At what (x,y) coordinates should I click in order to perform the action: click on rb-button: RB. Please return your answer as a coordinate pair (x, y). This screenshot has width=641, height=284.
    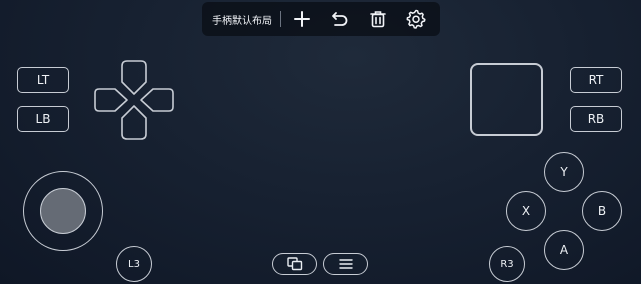
    Looking at the image, I should click on (596, 119).